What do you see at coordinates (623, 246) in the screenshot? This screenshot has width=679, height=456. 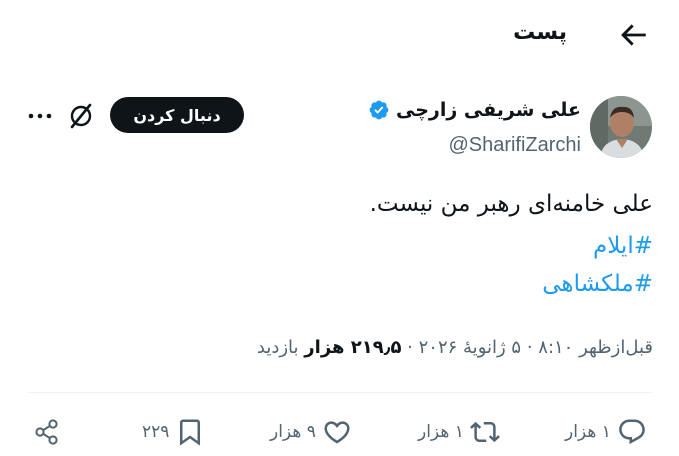 I see `hashtag-link: #ایلام` at bounding box center [623, 246].